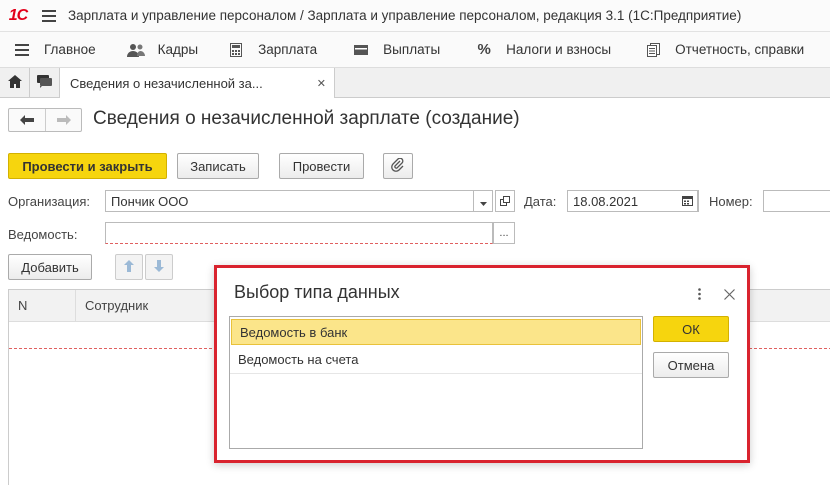 The height and width of the screenshot is (485, 830). What do you see at coordinates (436, 332) in the screenshot?
I see `list-item-bank-statement: Ведомость в банк` at bounding box center [436, 332].